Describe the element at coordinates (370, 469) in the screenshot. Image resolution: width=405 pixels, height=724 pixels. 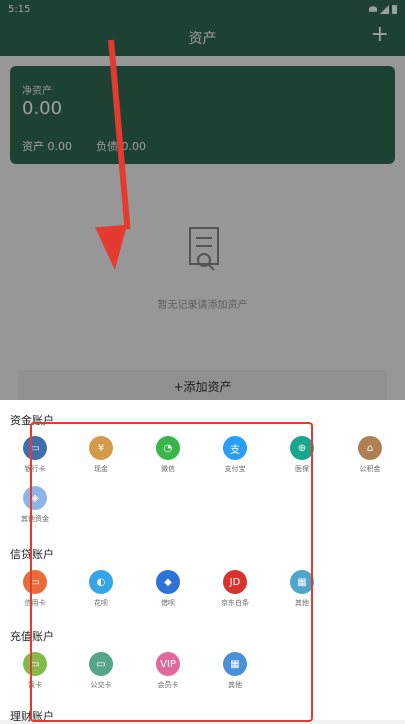
I see `account-item-label: 公积金` at that location.